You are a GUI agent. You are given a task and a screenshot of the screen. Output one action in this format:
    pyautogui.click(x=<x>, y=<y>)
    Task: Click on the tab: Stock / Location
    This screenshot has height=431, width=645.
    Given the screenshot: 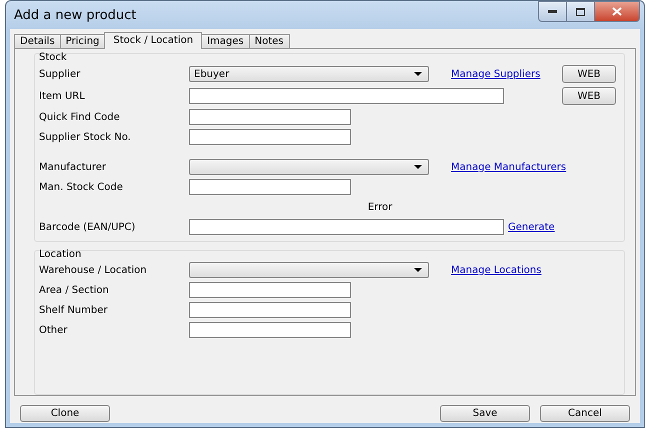 What is the action you would take?
    pyautogui.click(x=153, y=40)
    